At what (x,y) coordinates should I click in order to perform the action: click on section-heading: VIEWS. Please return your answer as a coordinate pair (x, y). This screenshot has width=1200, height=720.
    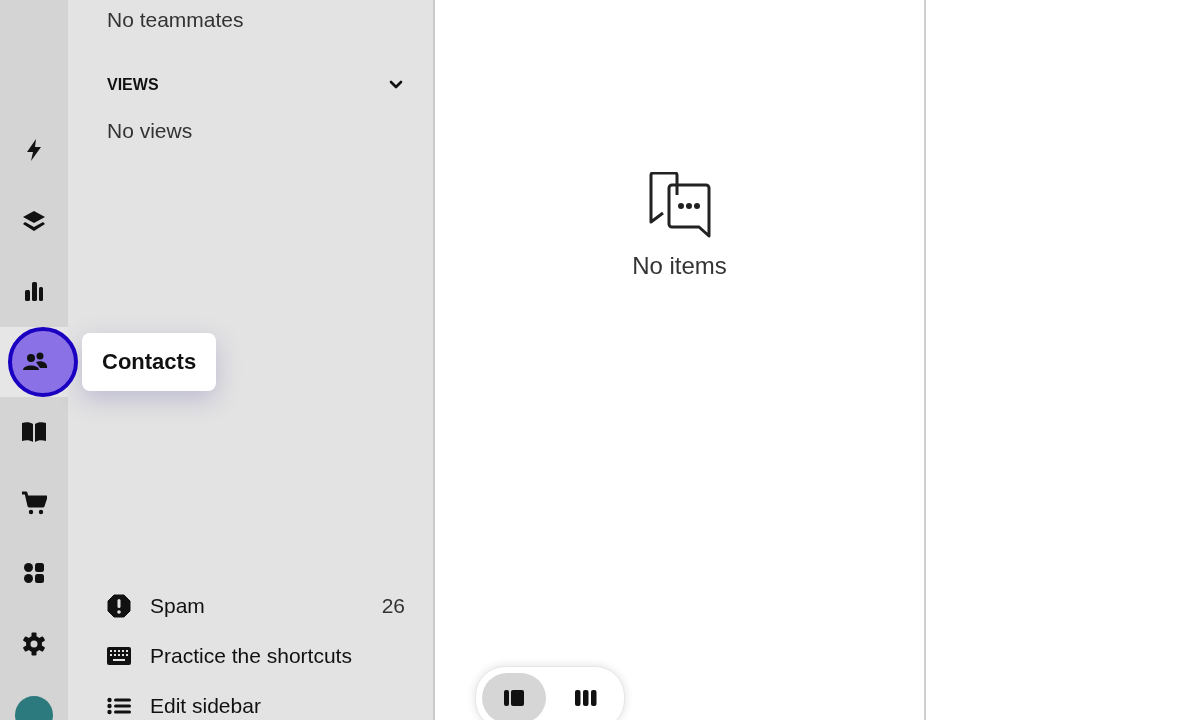
    Looking at the image, I should click on (133, 85).